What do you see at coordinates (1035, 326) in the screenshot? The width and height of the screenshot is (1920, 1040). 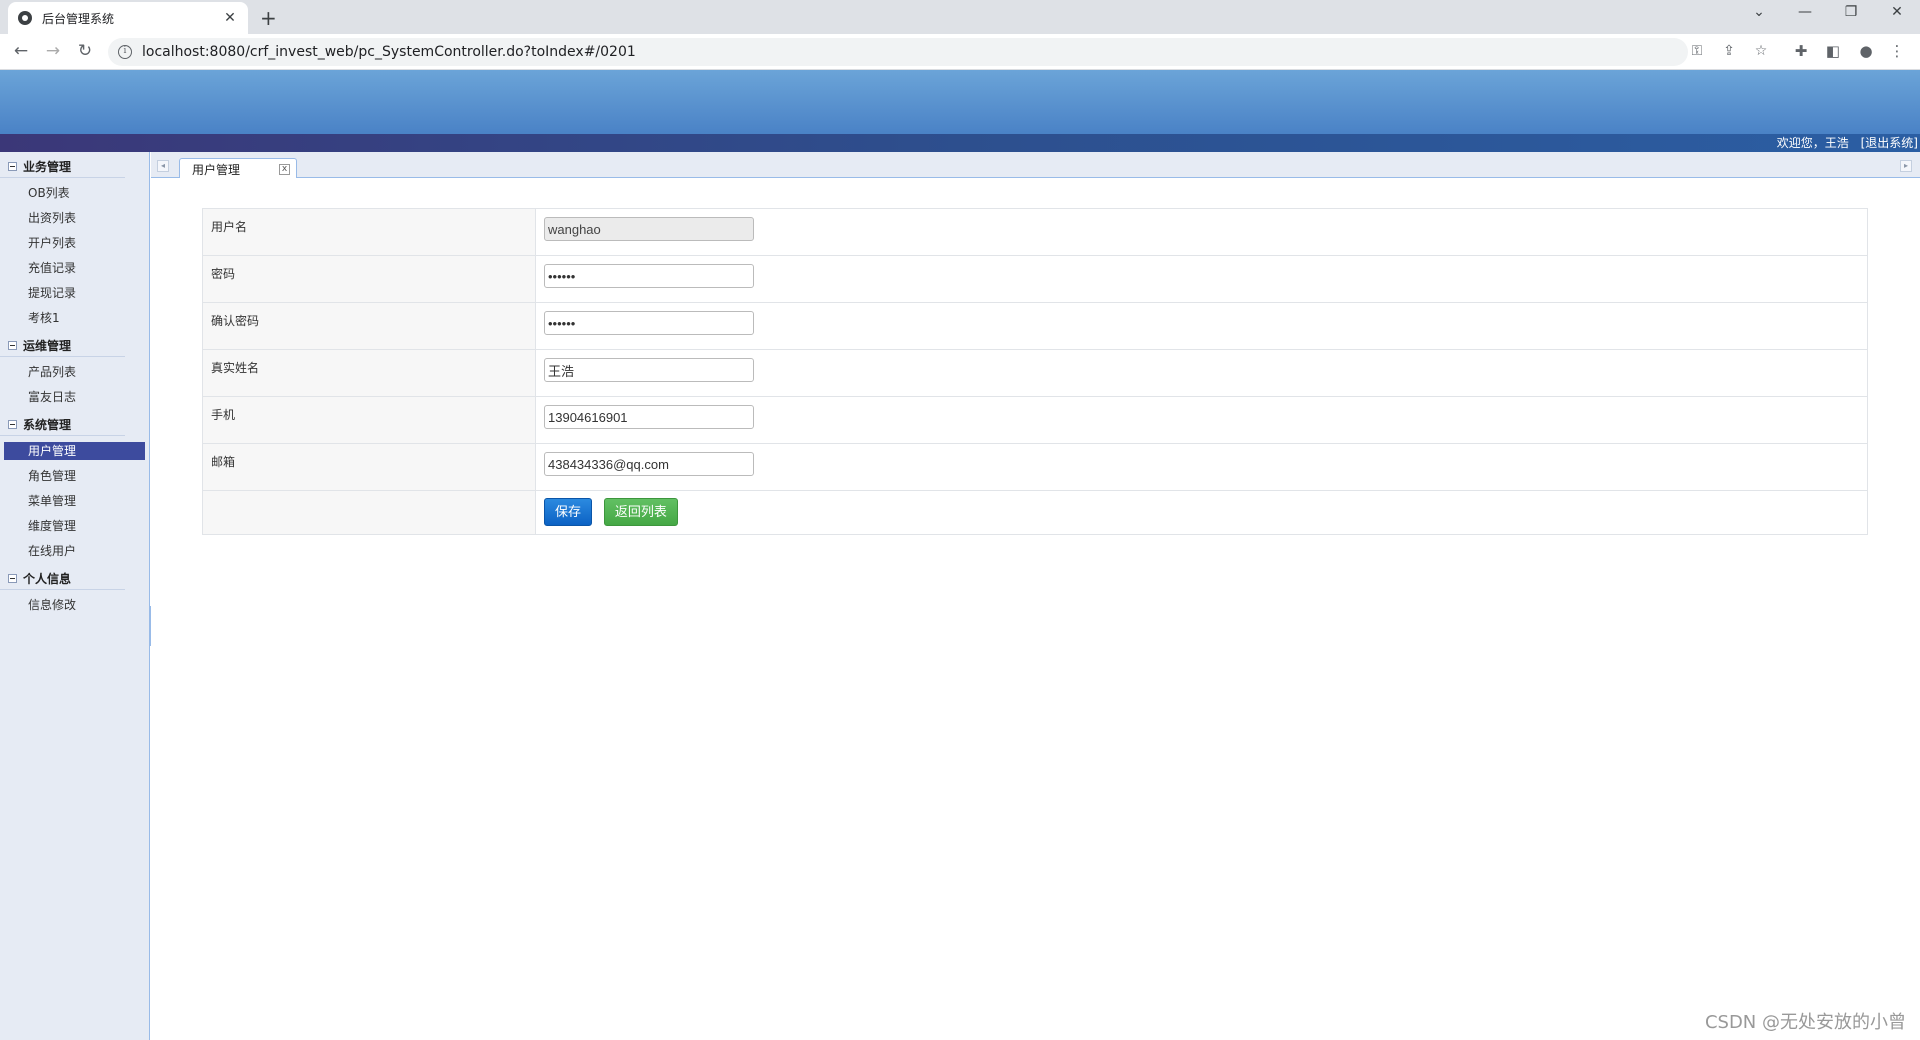 I see `form-row-confirm-password: 确认密码` at bounding box center [1035, 326].